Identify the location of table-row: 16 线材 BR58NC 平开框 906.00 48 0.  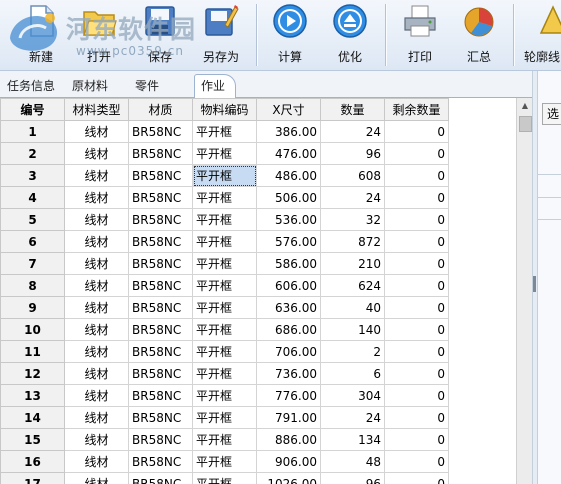
(224, 461).